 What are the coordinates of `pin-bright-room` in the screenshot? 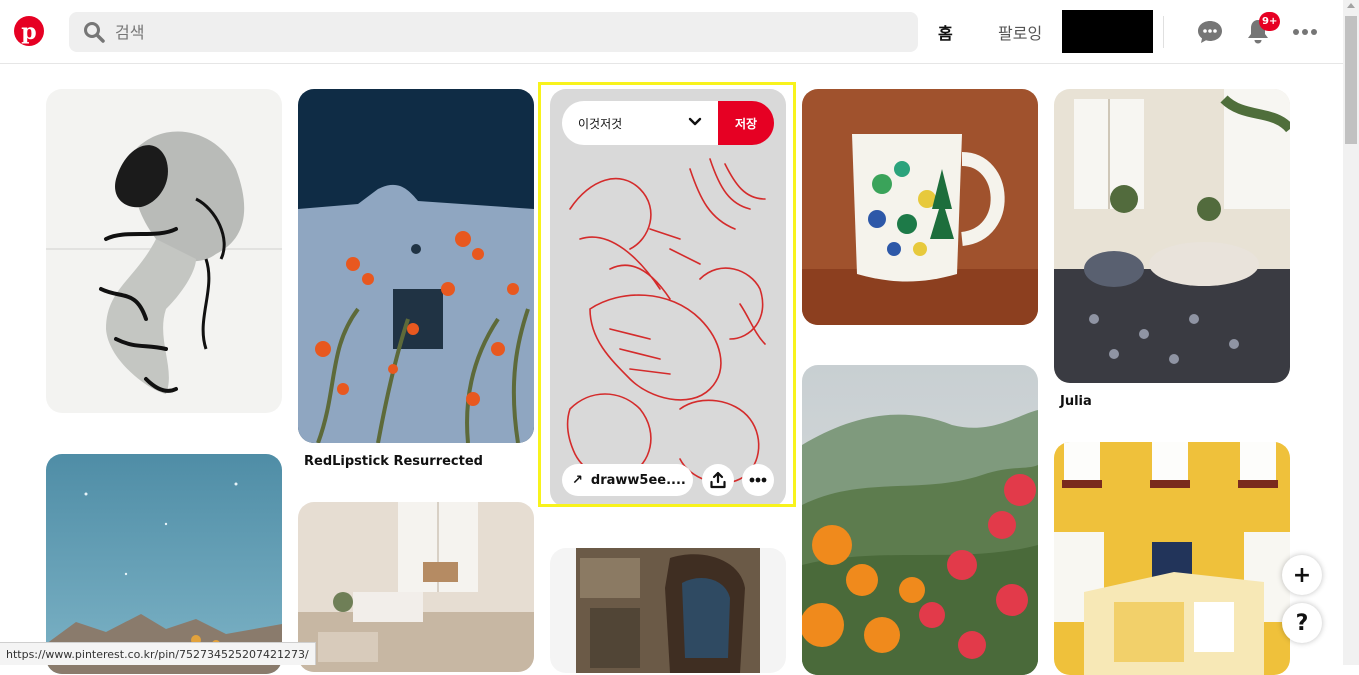 It's located at (416, 587).